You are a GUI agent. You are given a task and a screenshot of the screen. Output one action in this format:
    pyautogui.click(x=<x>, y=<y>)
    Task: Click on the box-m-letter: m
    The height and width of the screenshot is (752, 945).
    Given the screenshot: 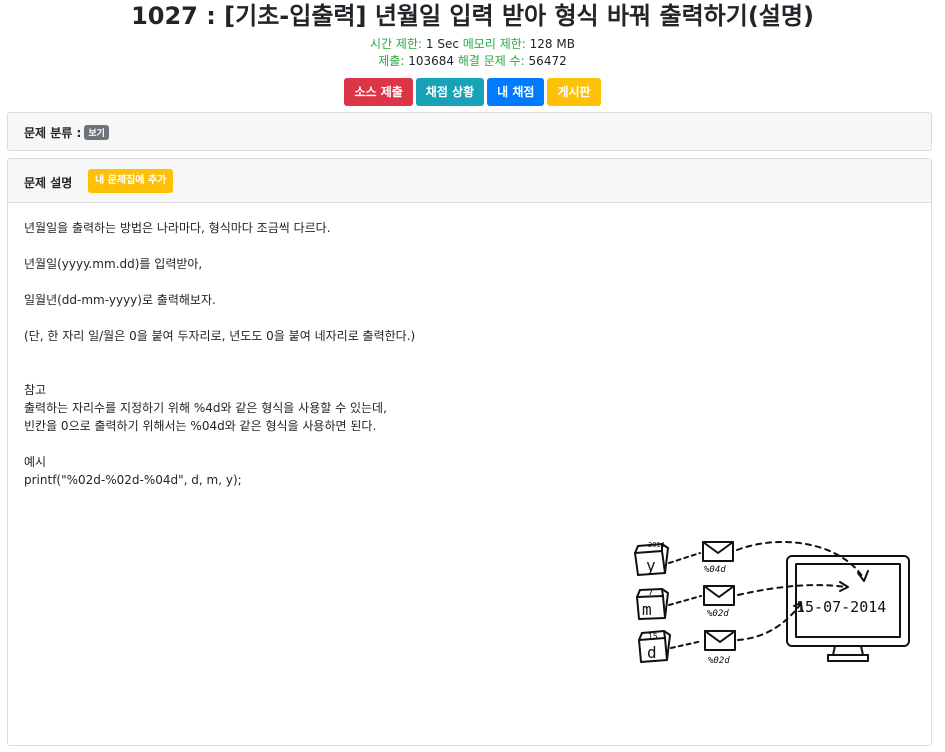 What is the action you would take?
    pyautogui.click(x=647, y=609)
    